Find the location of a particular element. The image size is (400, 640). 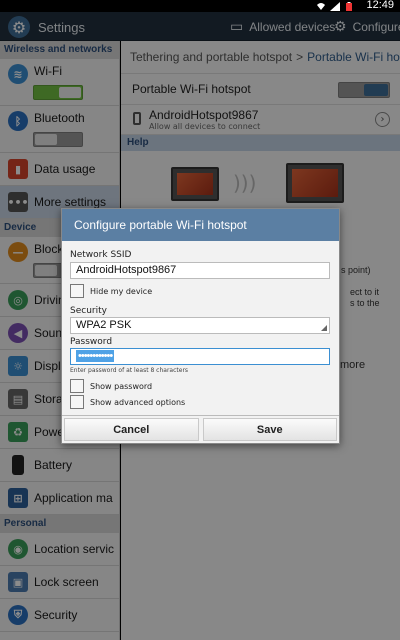

dialog-buttons: Cancel Save is located at coordinates (200, 429).